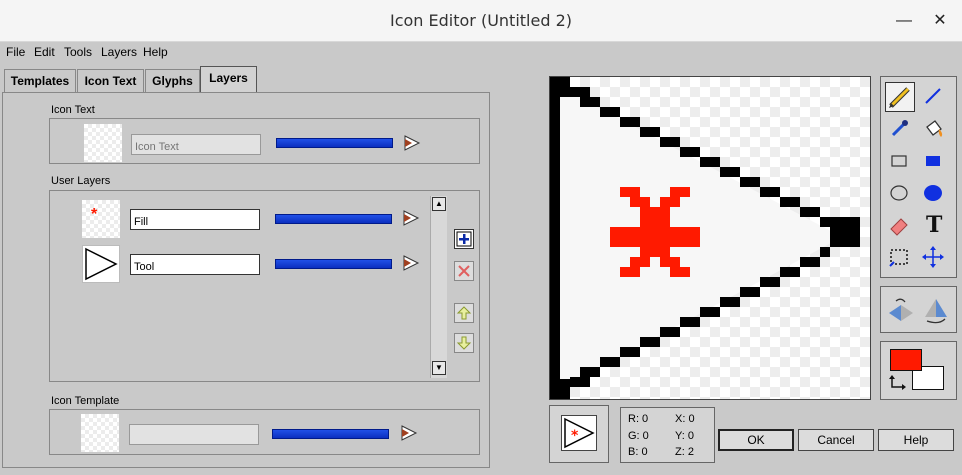 The image size is (962, 475). I want to click on window-title: Icon Editor (Untitled 2), so click(480, 20).